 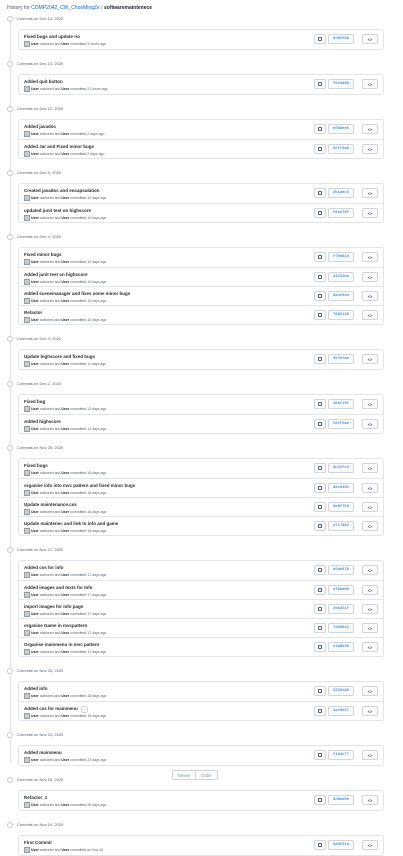 What do you see at coordinates (341, 800) in the screenshot?
I see `commit-sha-link: 9d8bd0e` at bounding box center [341, 800].